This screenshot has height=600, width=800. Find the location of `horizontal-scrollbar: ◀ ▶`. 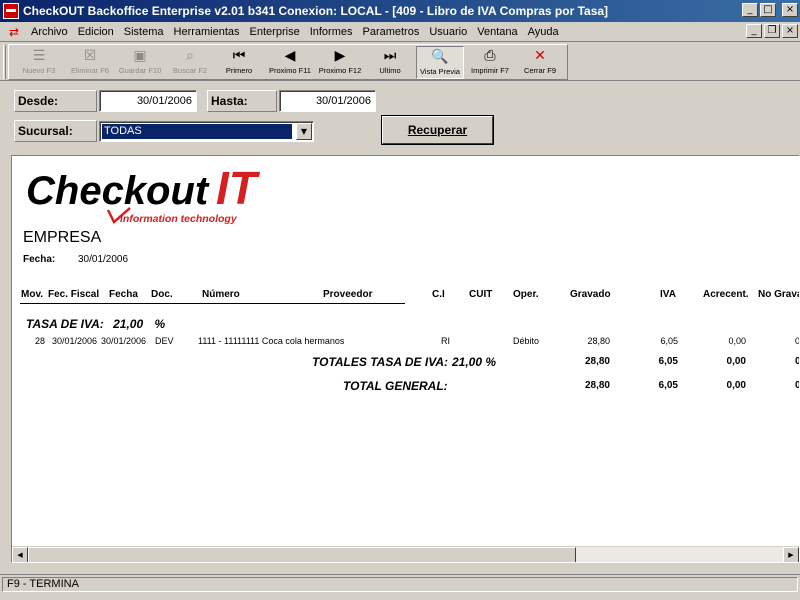

horizontal-scrollbar: ◀ ▶ is located at coordinates (405, 554).